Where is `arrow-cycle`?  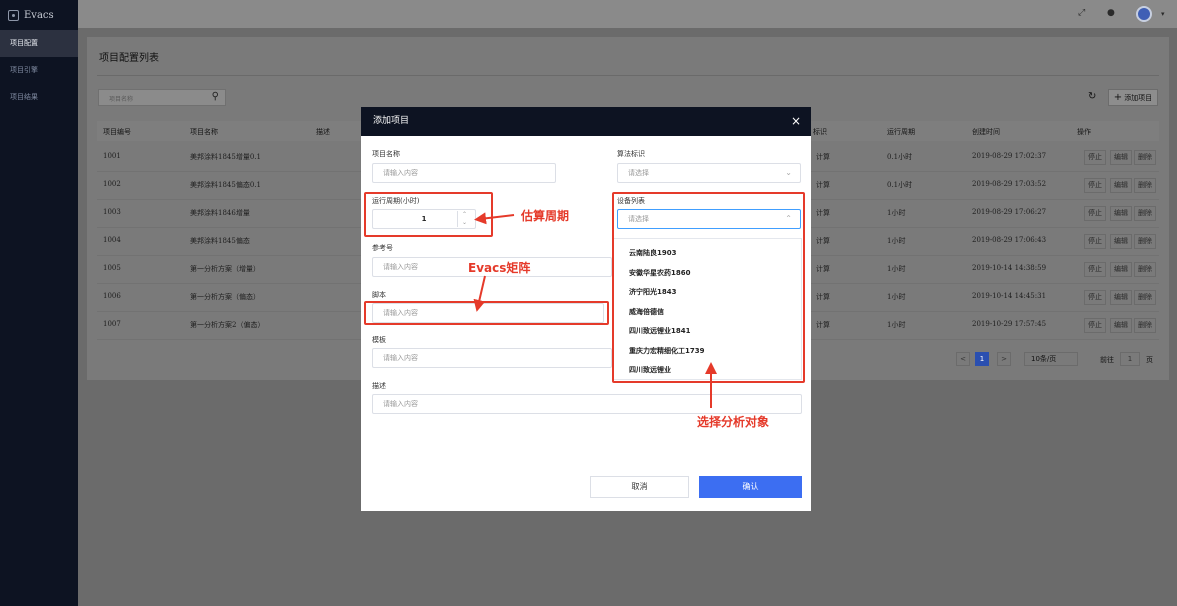
arrow-cycle is located at coordinates (494, 218).